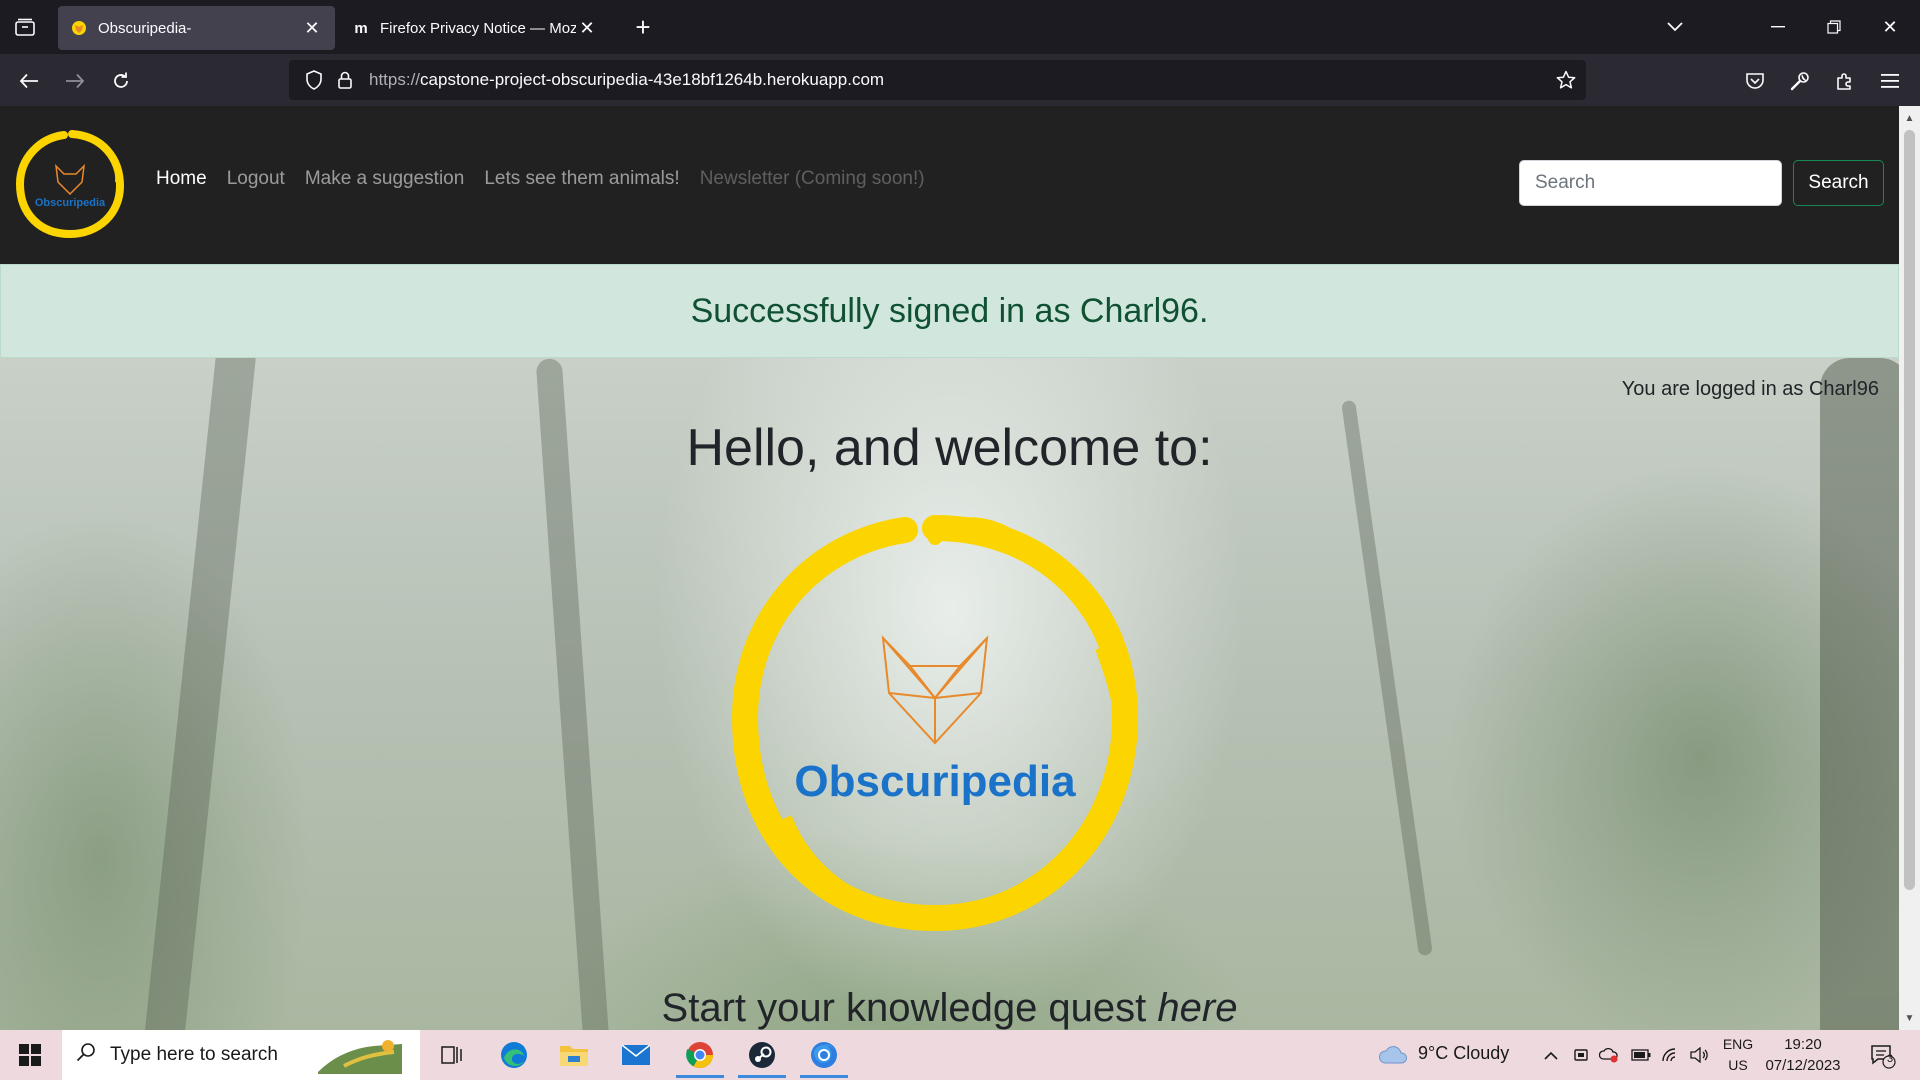  What do you see at coordinates (1890, 27) in the screenshot?
I see `close-window-button: ✕` at bounding box center [1890, 27].